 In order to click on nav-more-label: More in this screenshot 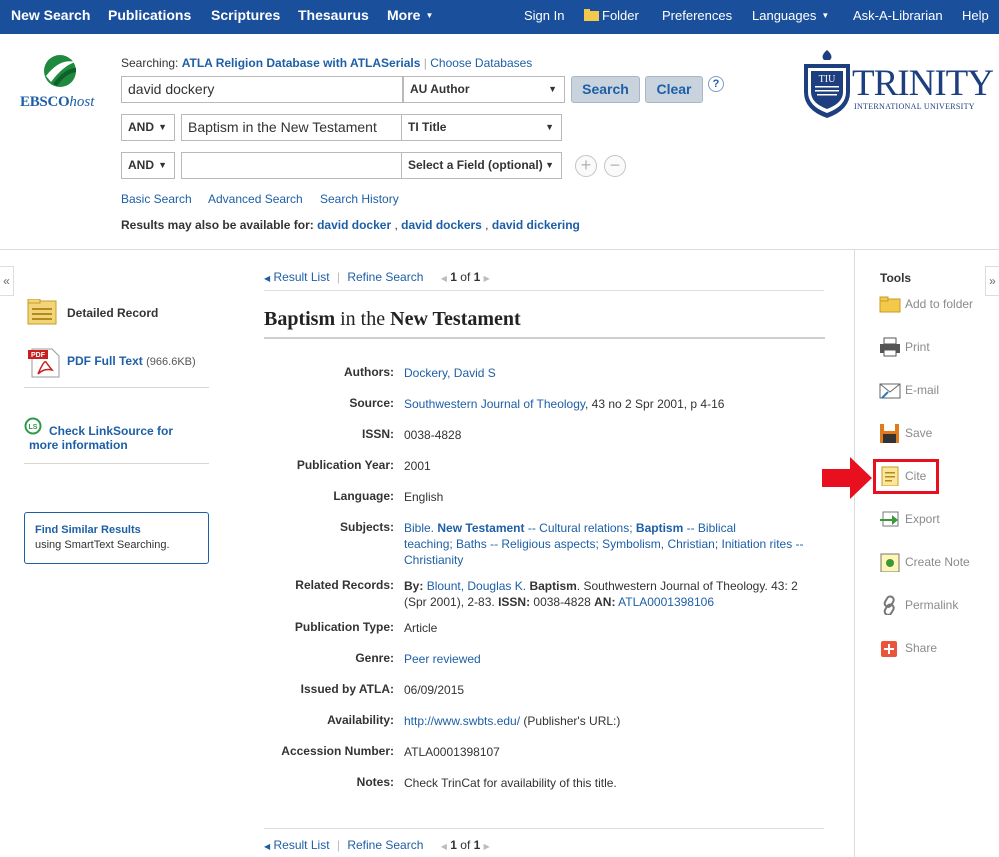, I will do `click(404, 15)`.